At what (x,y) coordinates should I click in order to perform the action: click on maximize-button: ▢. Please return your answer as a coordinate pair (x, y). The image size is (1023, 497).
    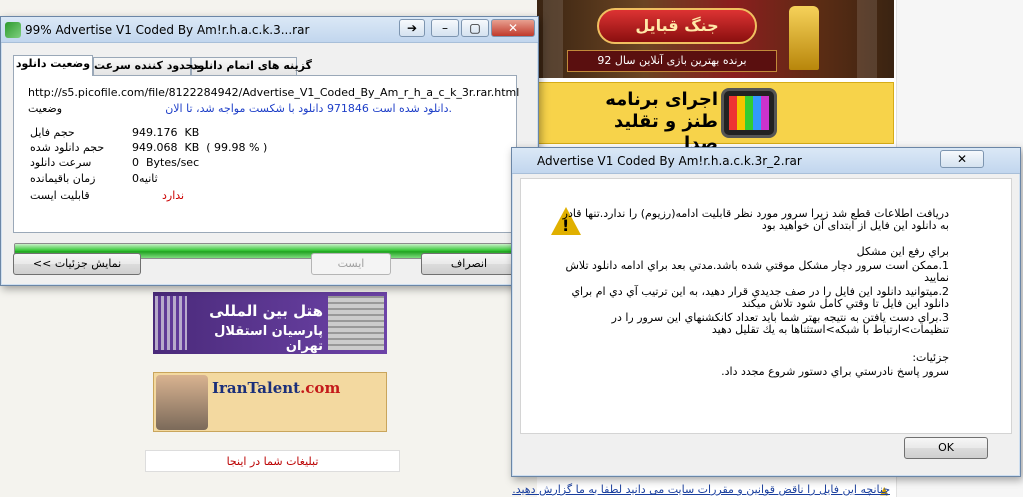
    Looking at the image, I should click on (475, 28).